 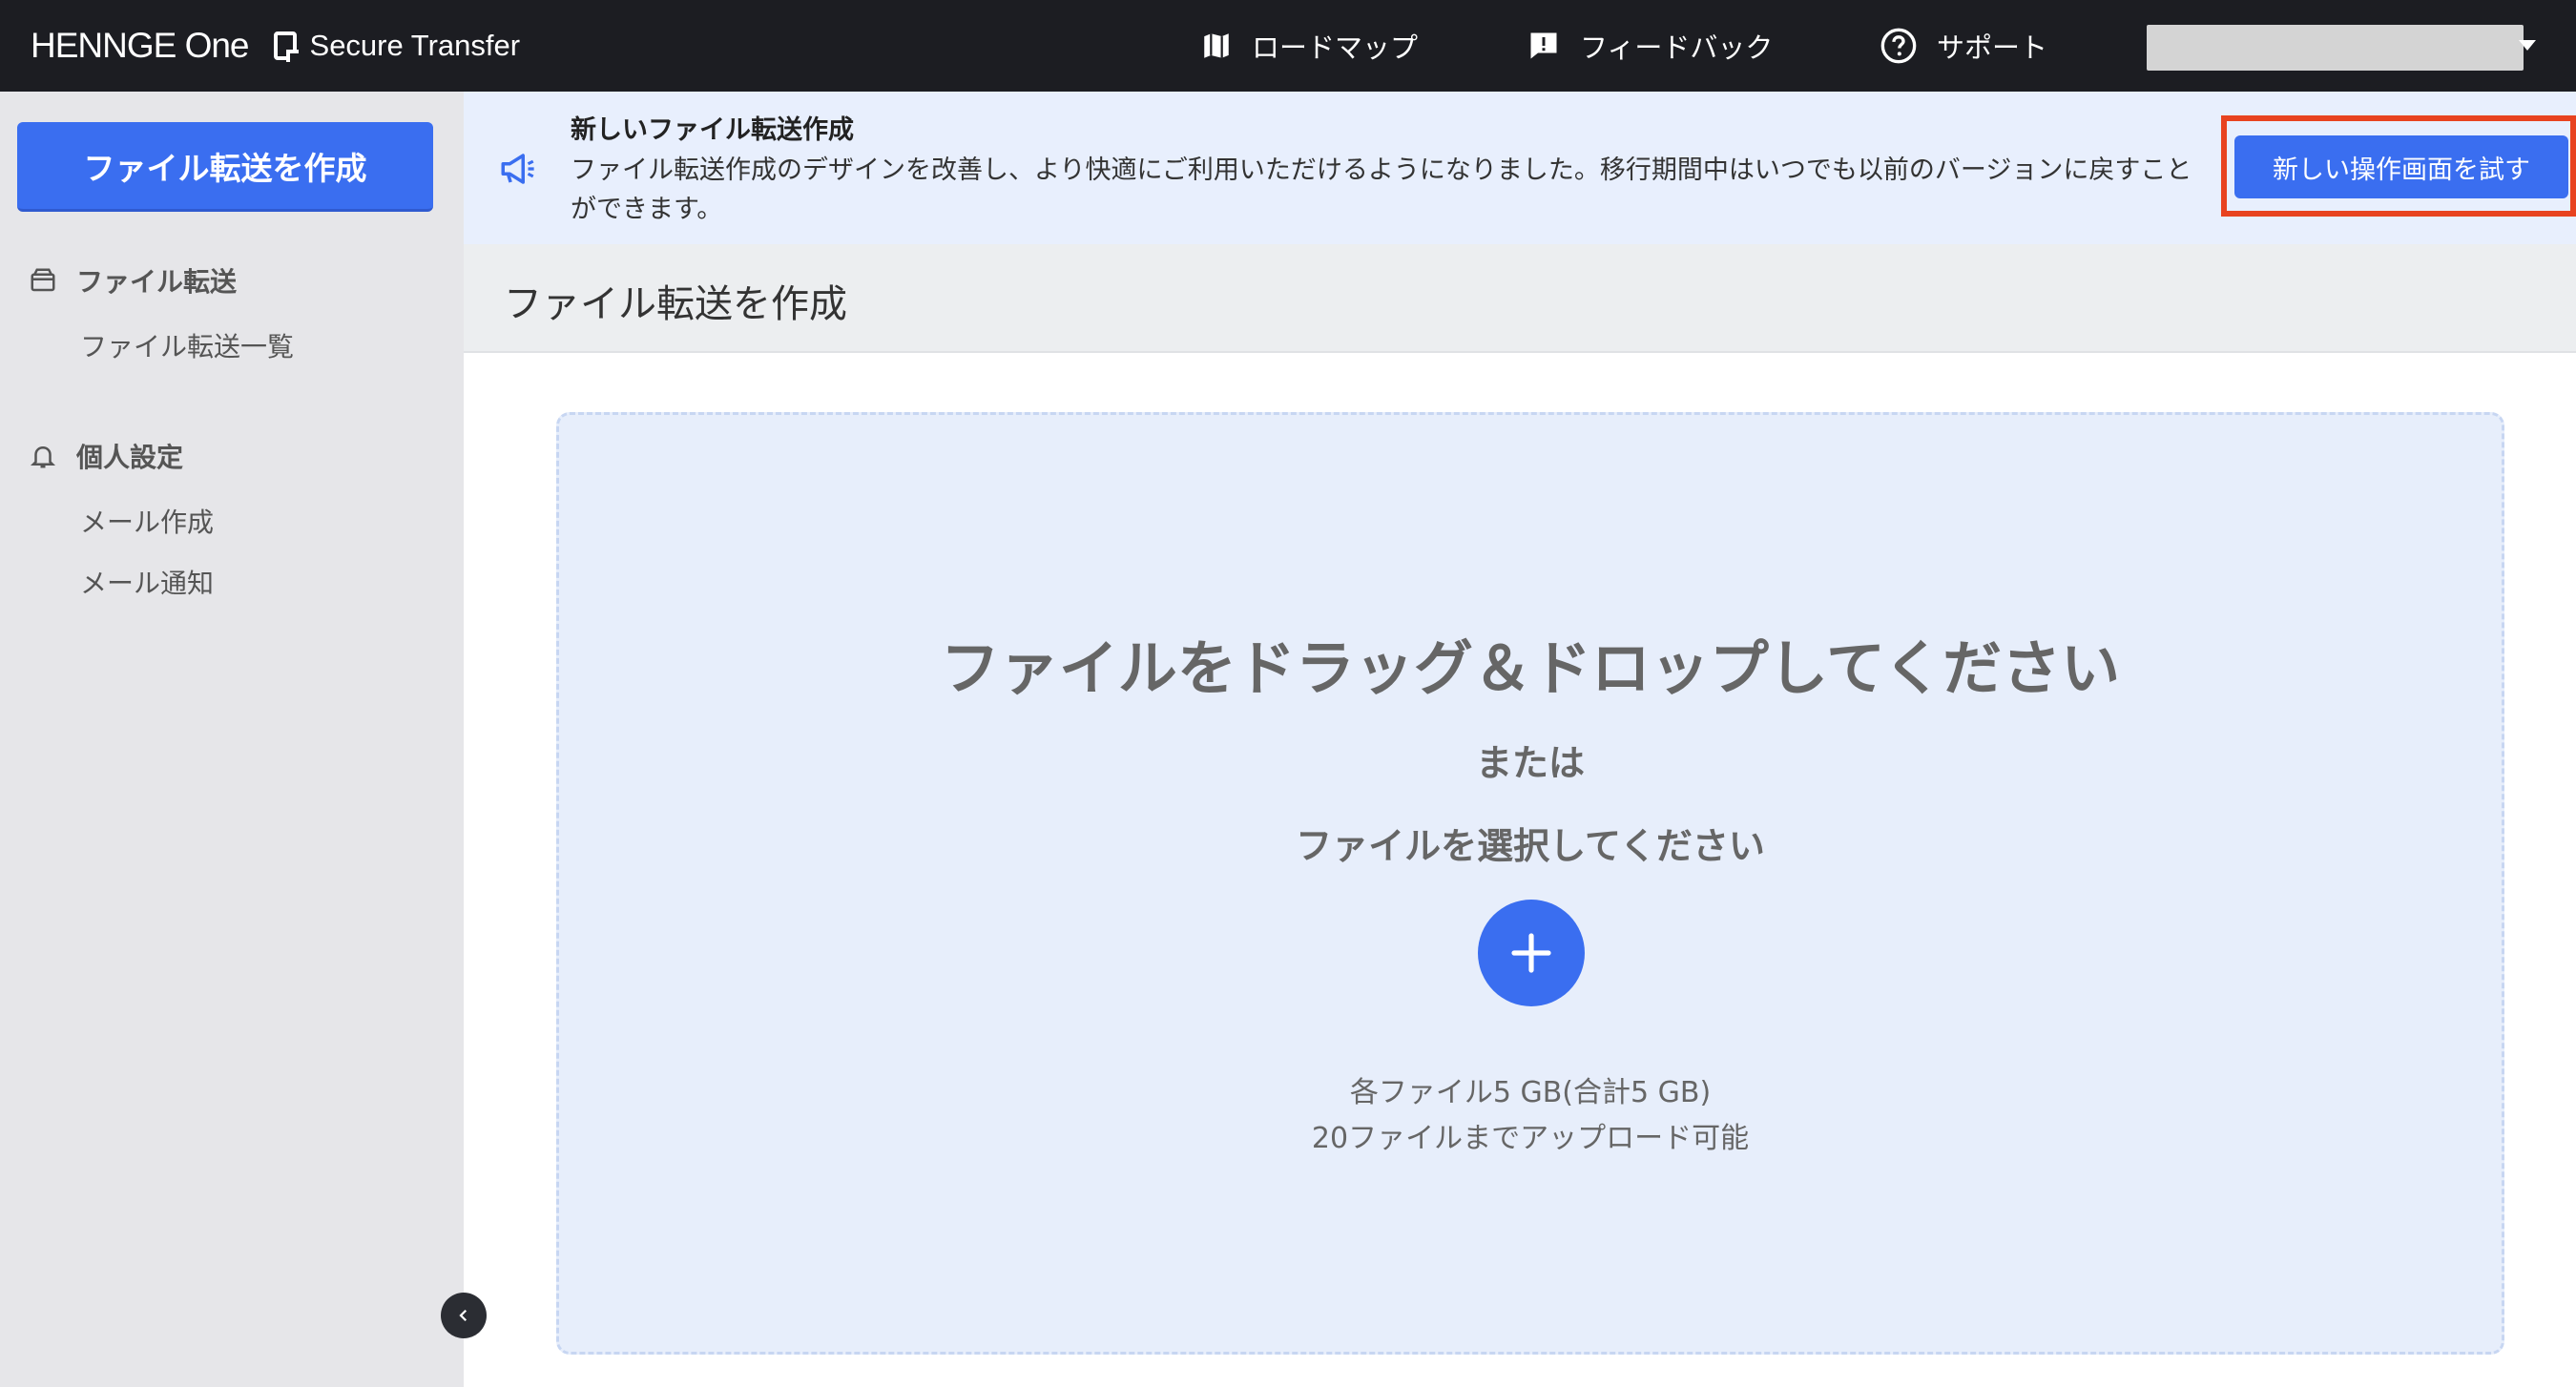 I want to click on nav-feedback: フィードバック, so click(x=1650, y=46).